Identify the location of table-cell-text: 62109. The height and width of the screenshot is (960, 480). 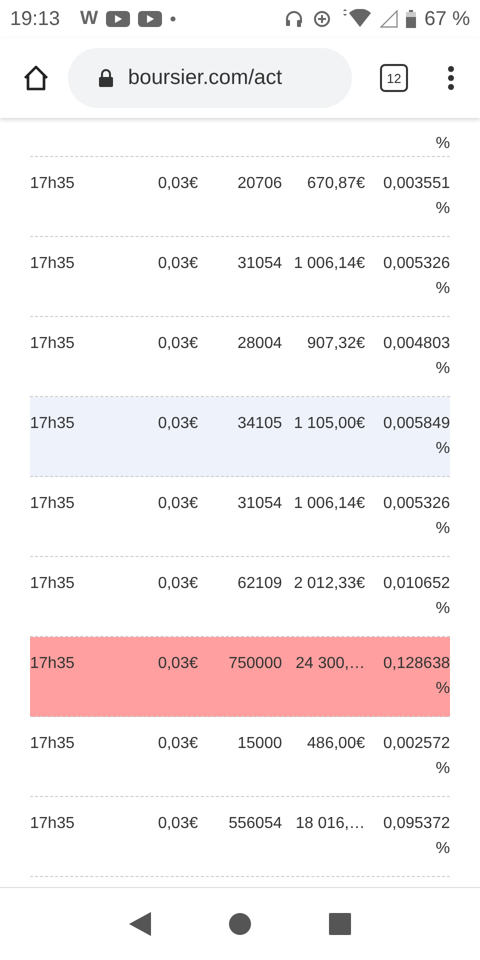
(259, 584).